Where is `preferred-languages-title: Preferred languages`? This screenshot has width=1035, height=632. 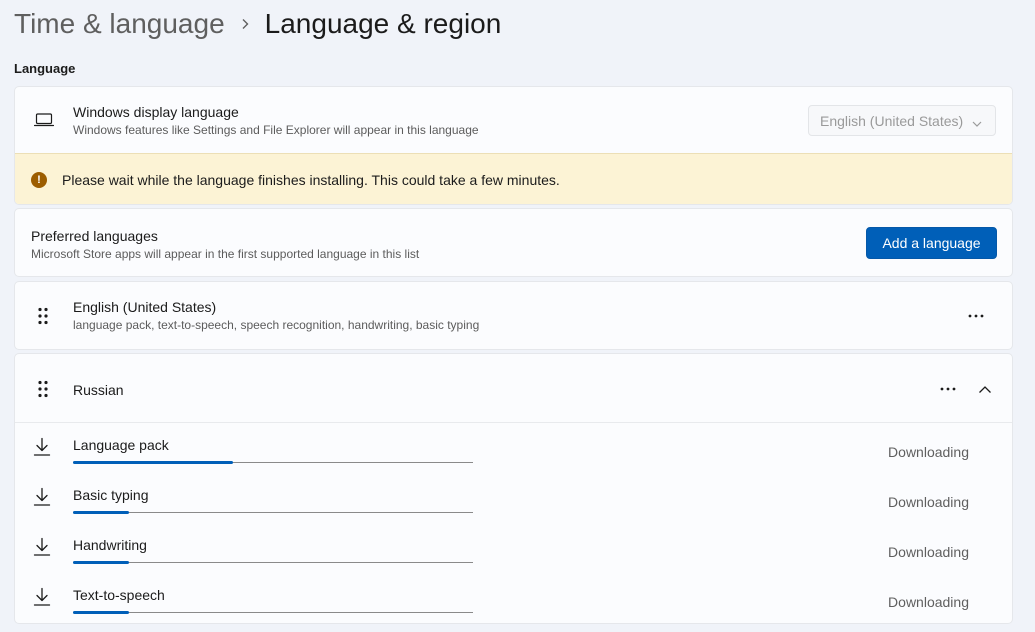
preferred-languages-title: Preferred languages is located at coordinates (94, 236).